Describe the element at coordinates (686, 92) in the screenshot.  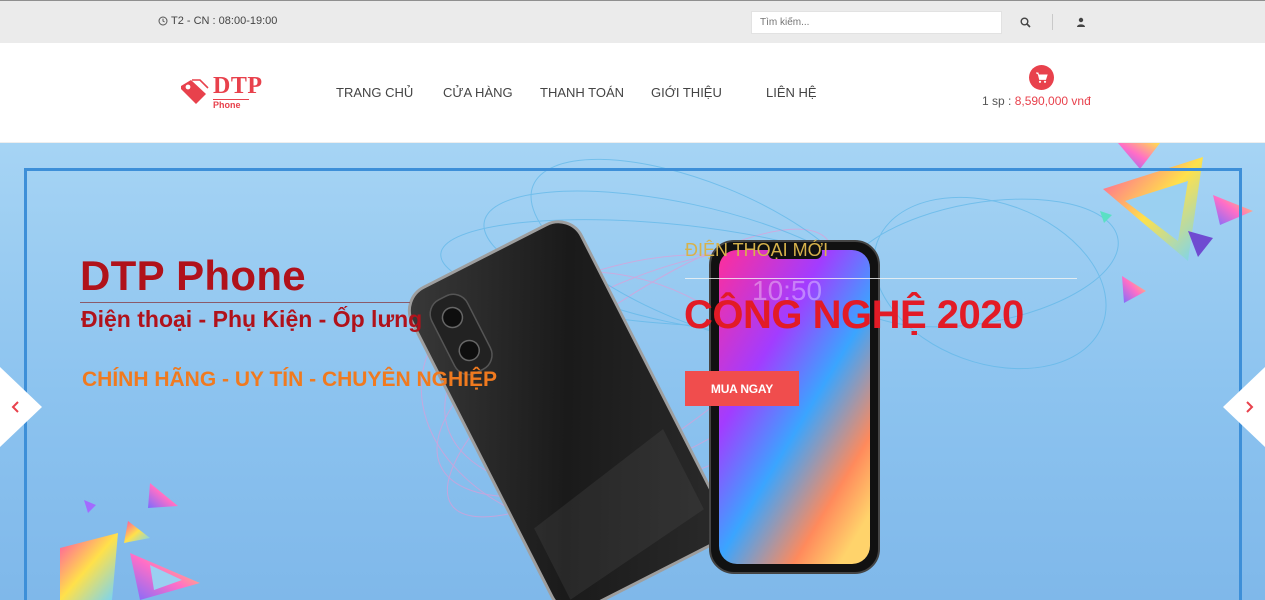
I see `nav-item-about: GIỚI THIỆU` at that location.